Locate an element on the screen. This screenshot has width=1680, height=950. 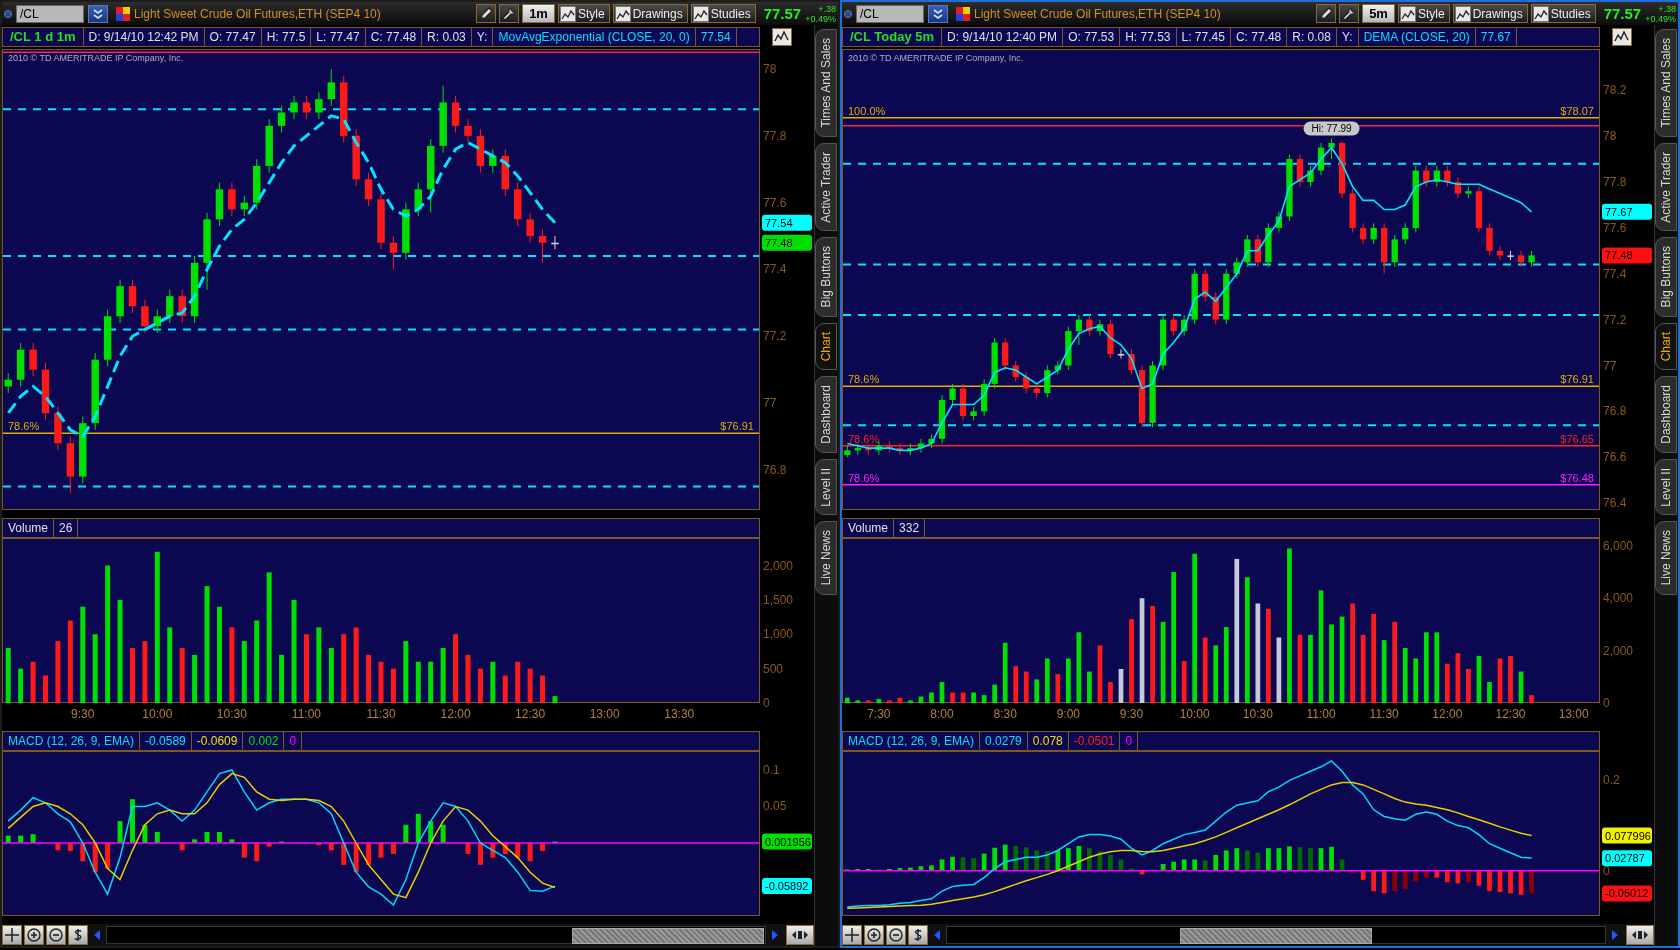
info-cell: /CL 1 d 1m is located at coordinates (43, 37).